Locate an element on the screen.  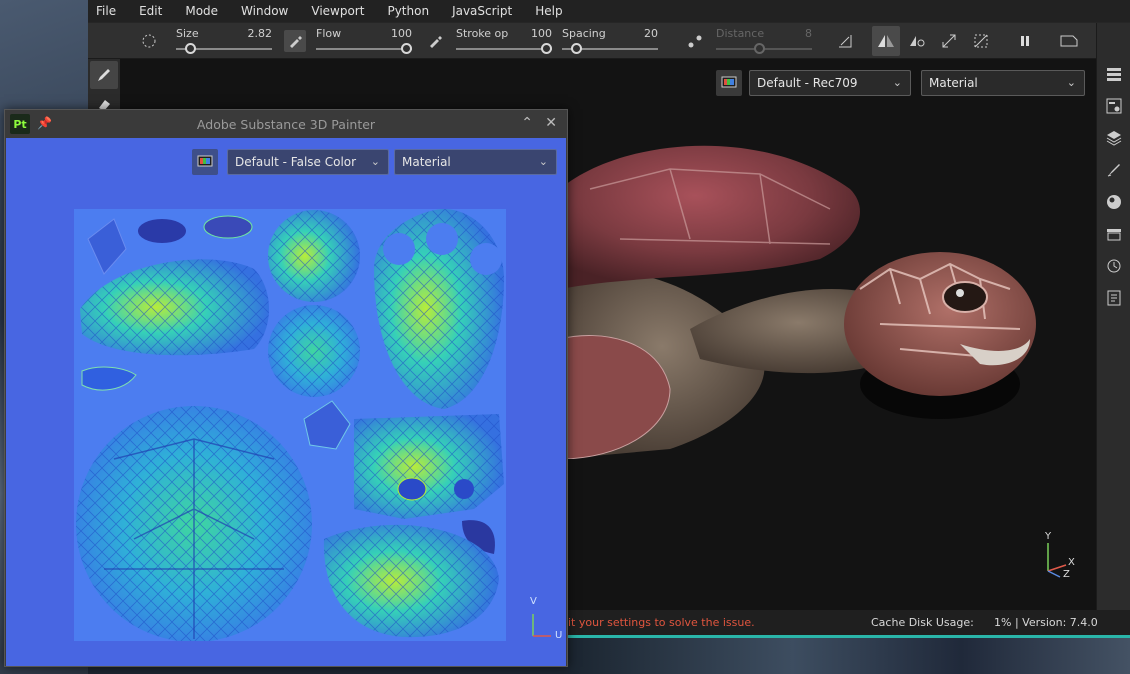
color-profile-dropdown: Default - Rec709 ⌄ is located at coordinates (830, 83).